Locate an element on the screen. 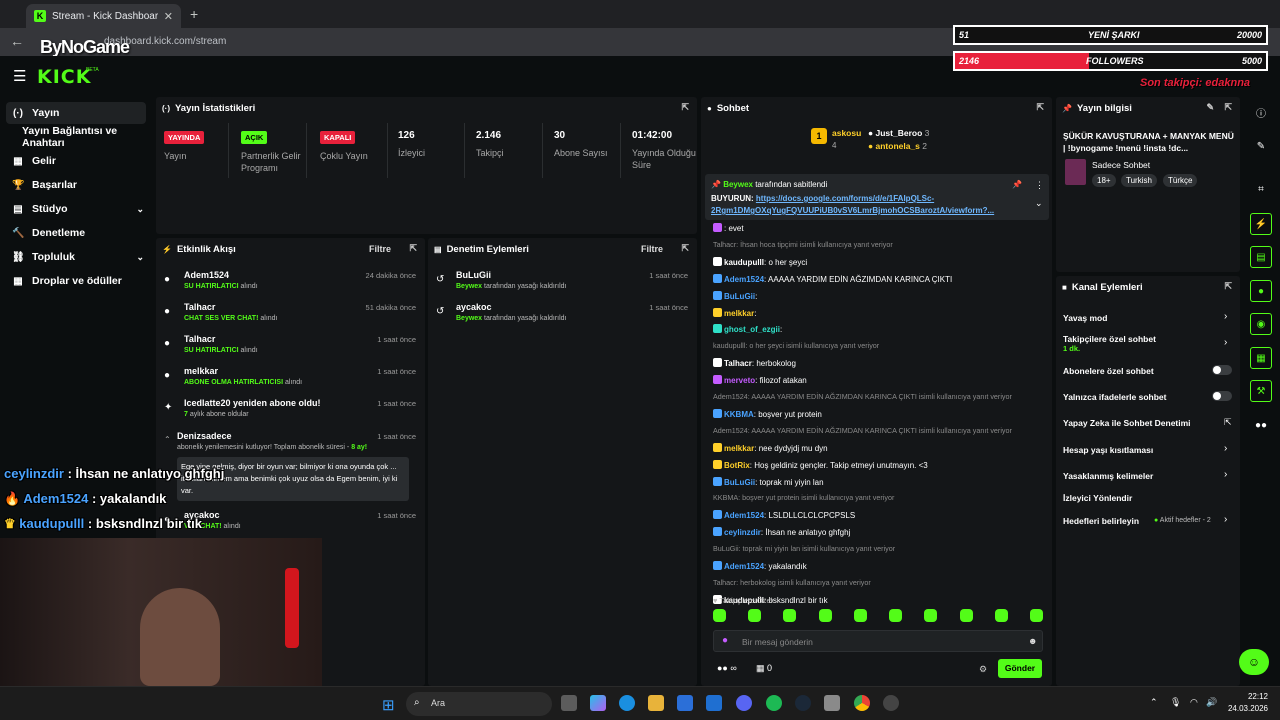 The height and width of the screenshot is (720, 1280). document-icon: ▤ is located at coordinates (1261, 257).